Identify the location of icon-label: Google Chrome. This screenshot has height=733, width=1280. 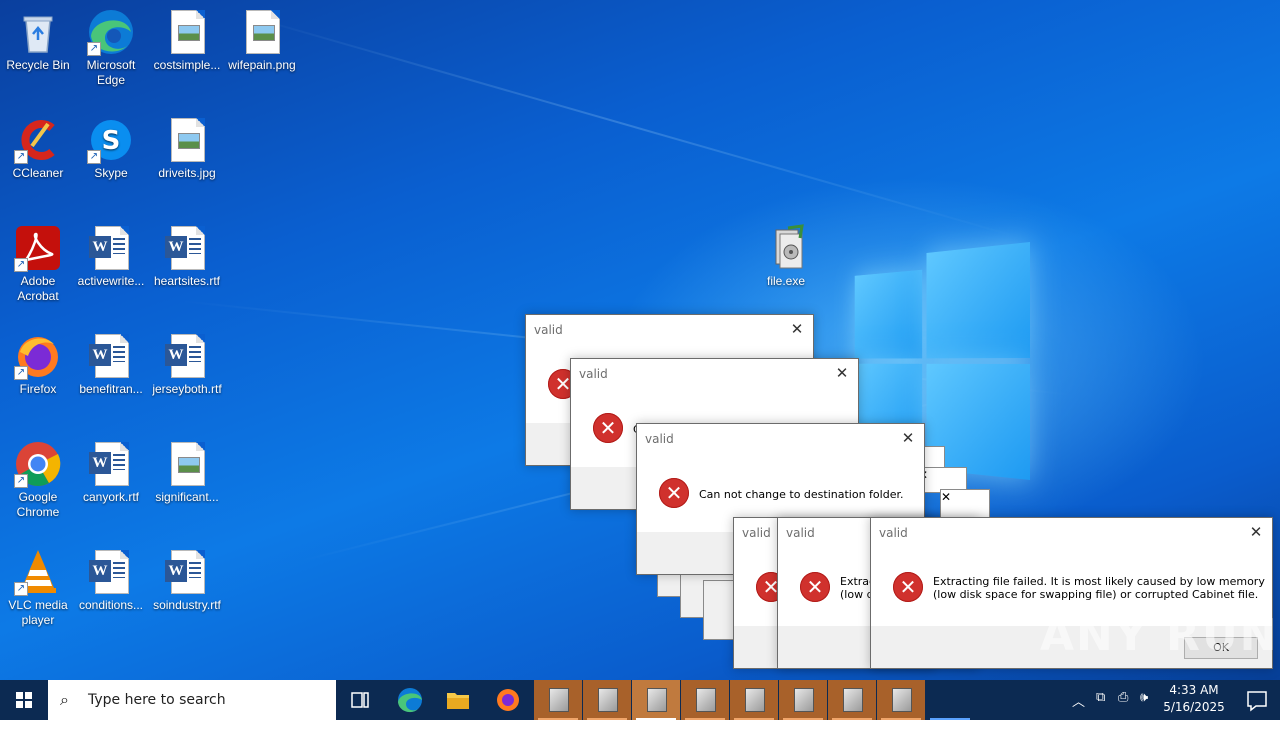
(38, 504).